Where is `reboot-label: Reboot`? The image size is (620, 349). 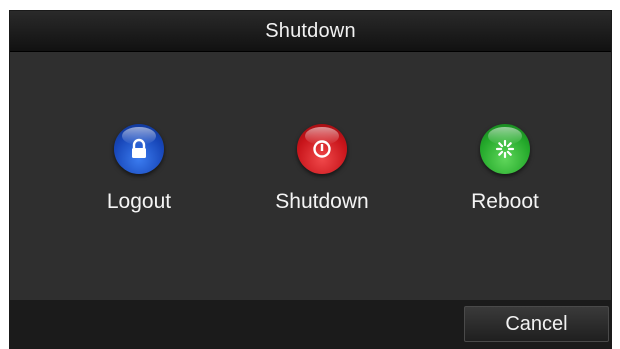 reboot-label: Reboot is located at coordinates (505, 201).